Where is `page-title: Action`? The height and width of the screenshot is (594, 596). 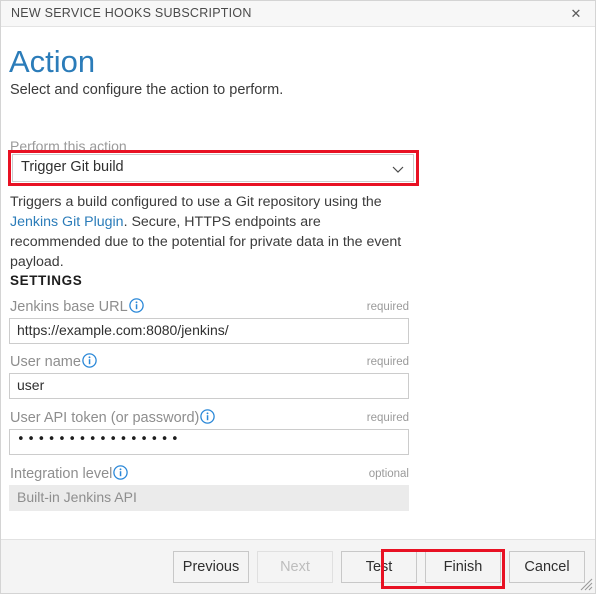 page-title: Action is located at coordinates (52, 61).